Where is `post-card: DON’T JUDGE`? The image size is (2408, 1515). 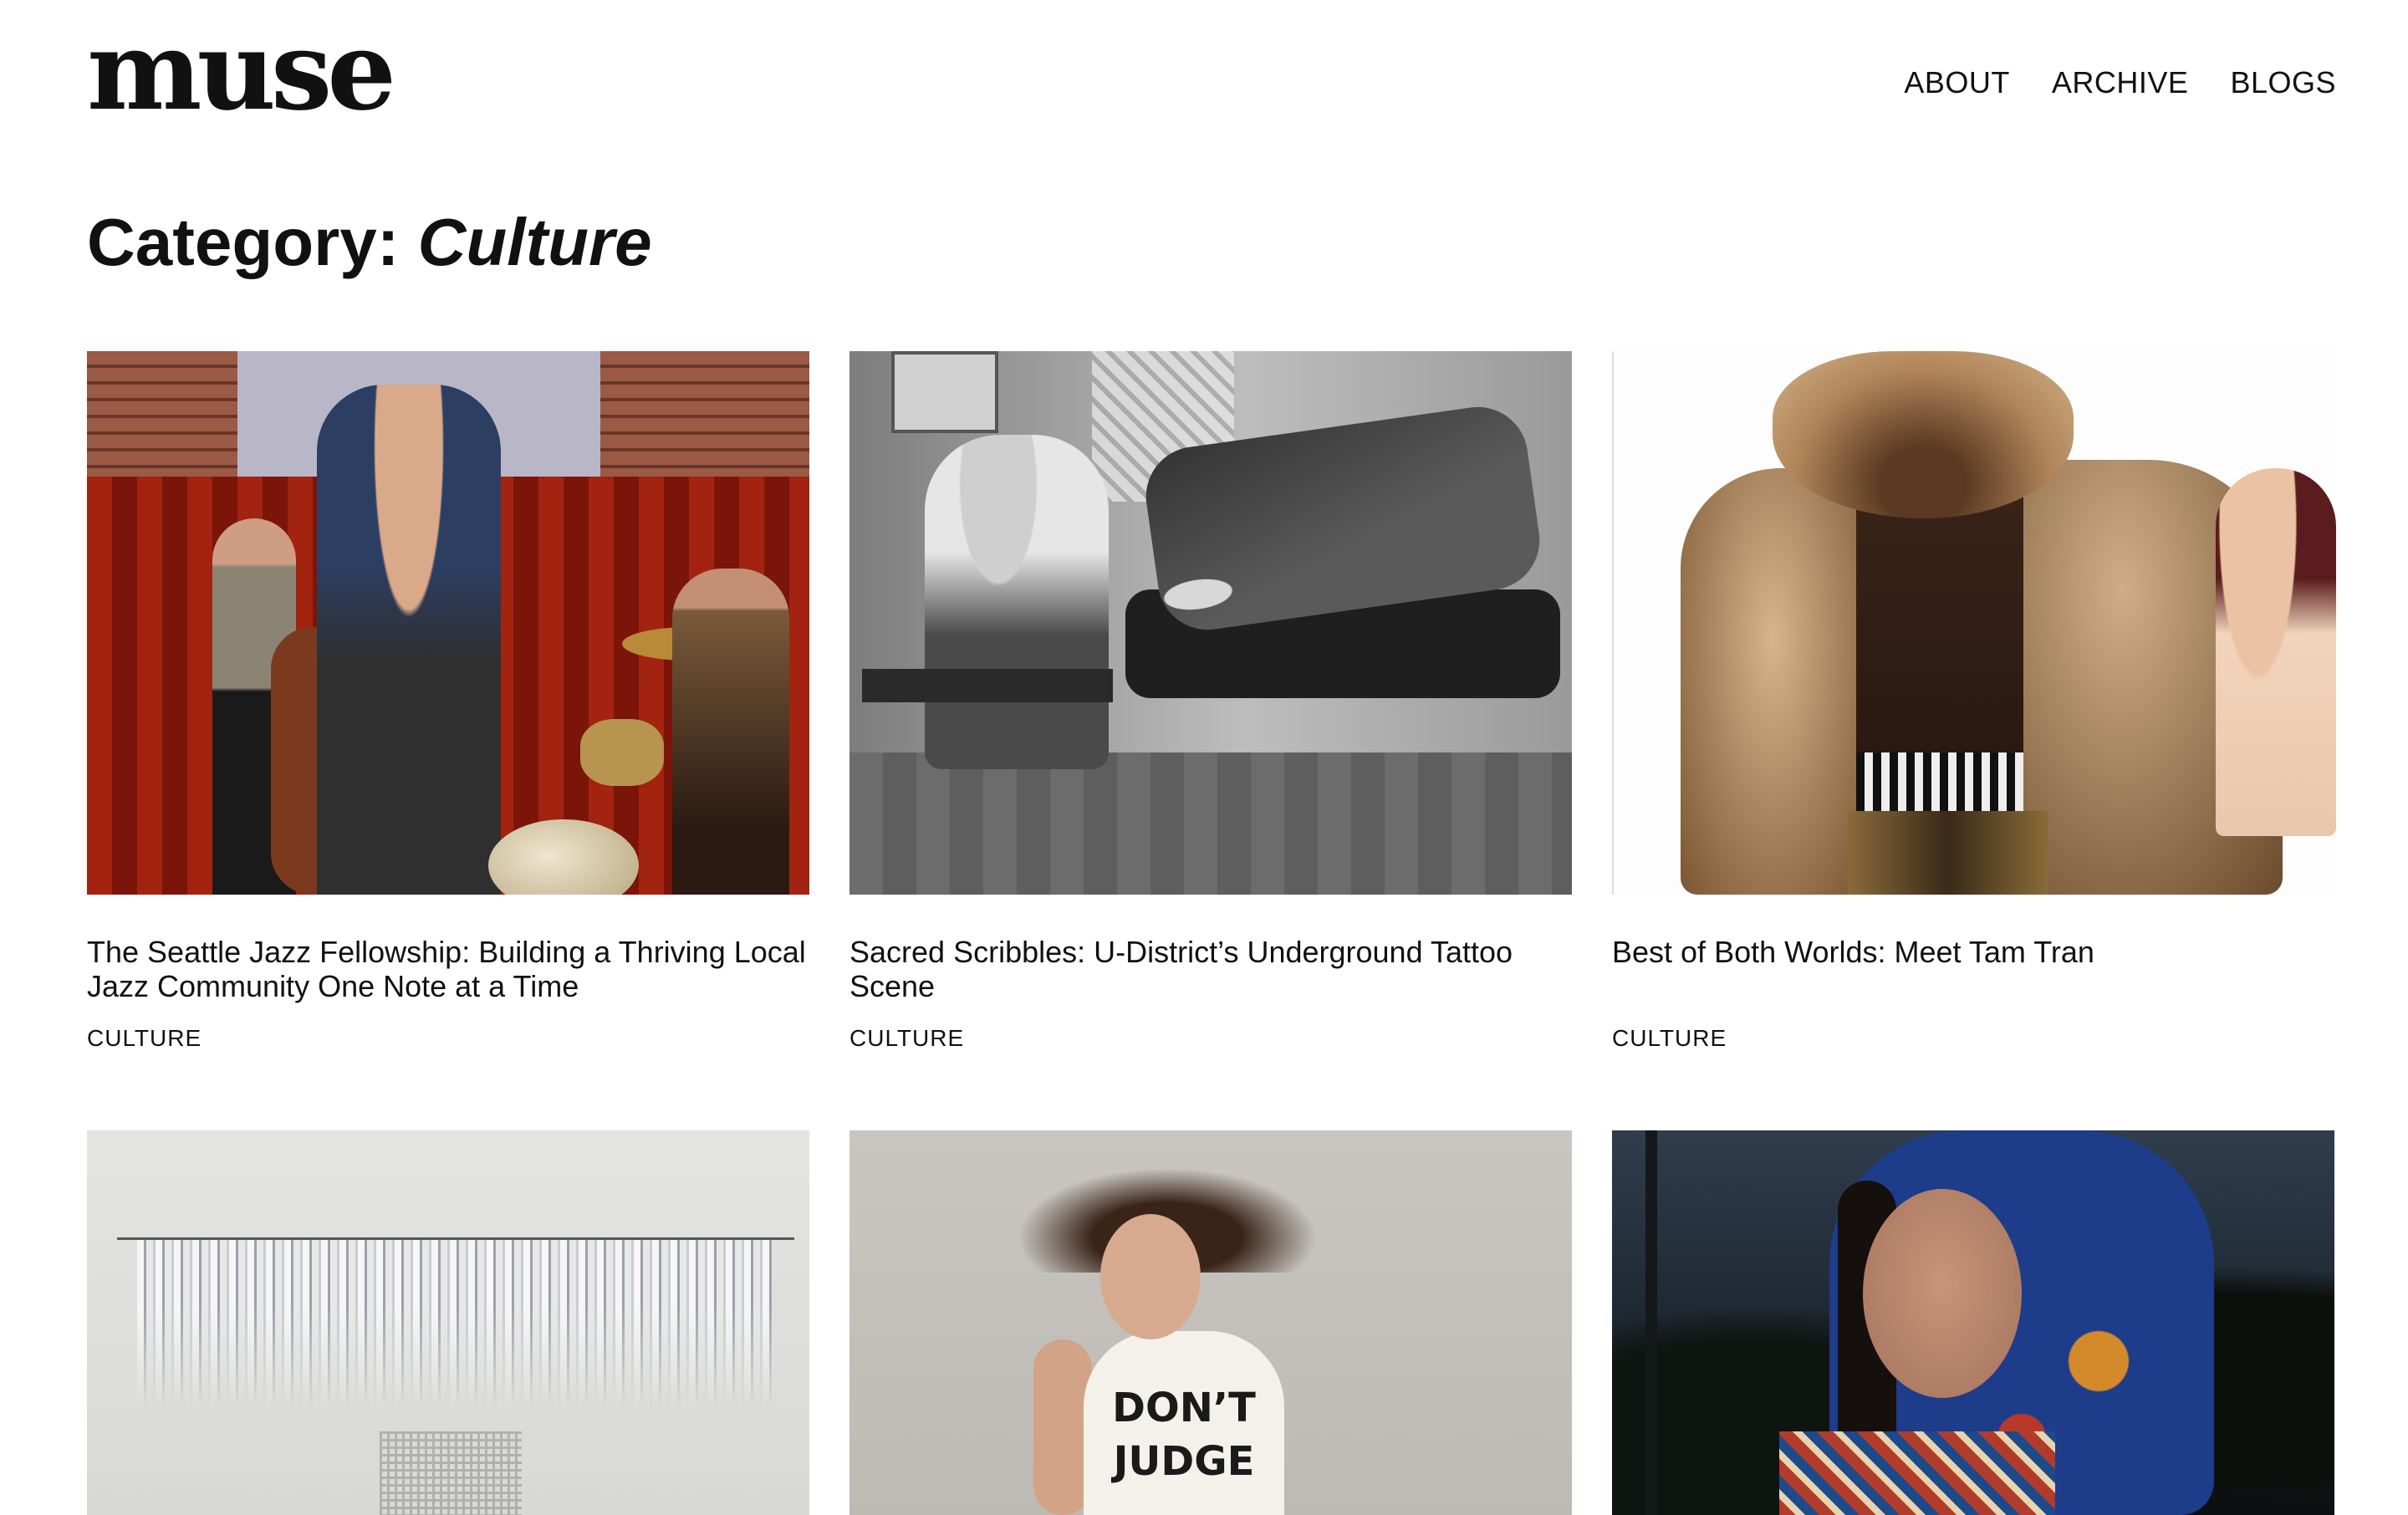
post-card: DON’T JUDGE is located at coordinates (1210, 1322).